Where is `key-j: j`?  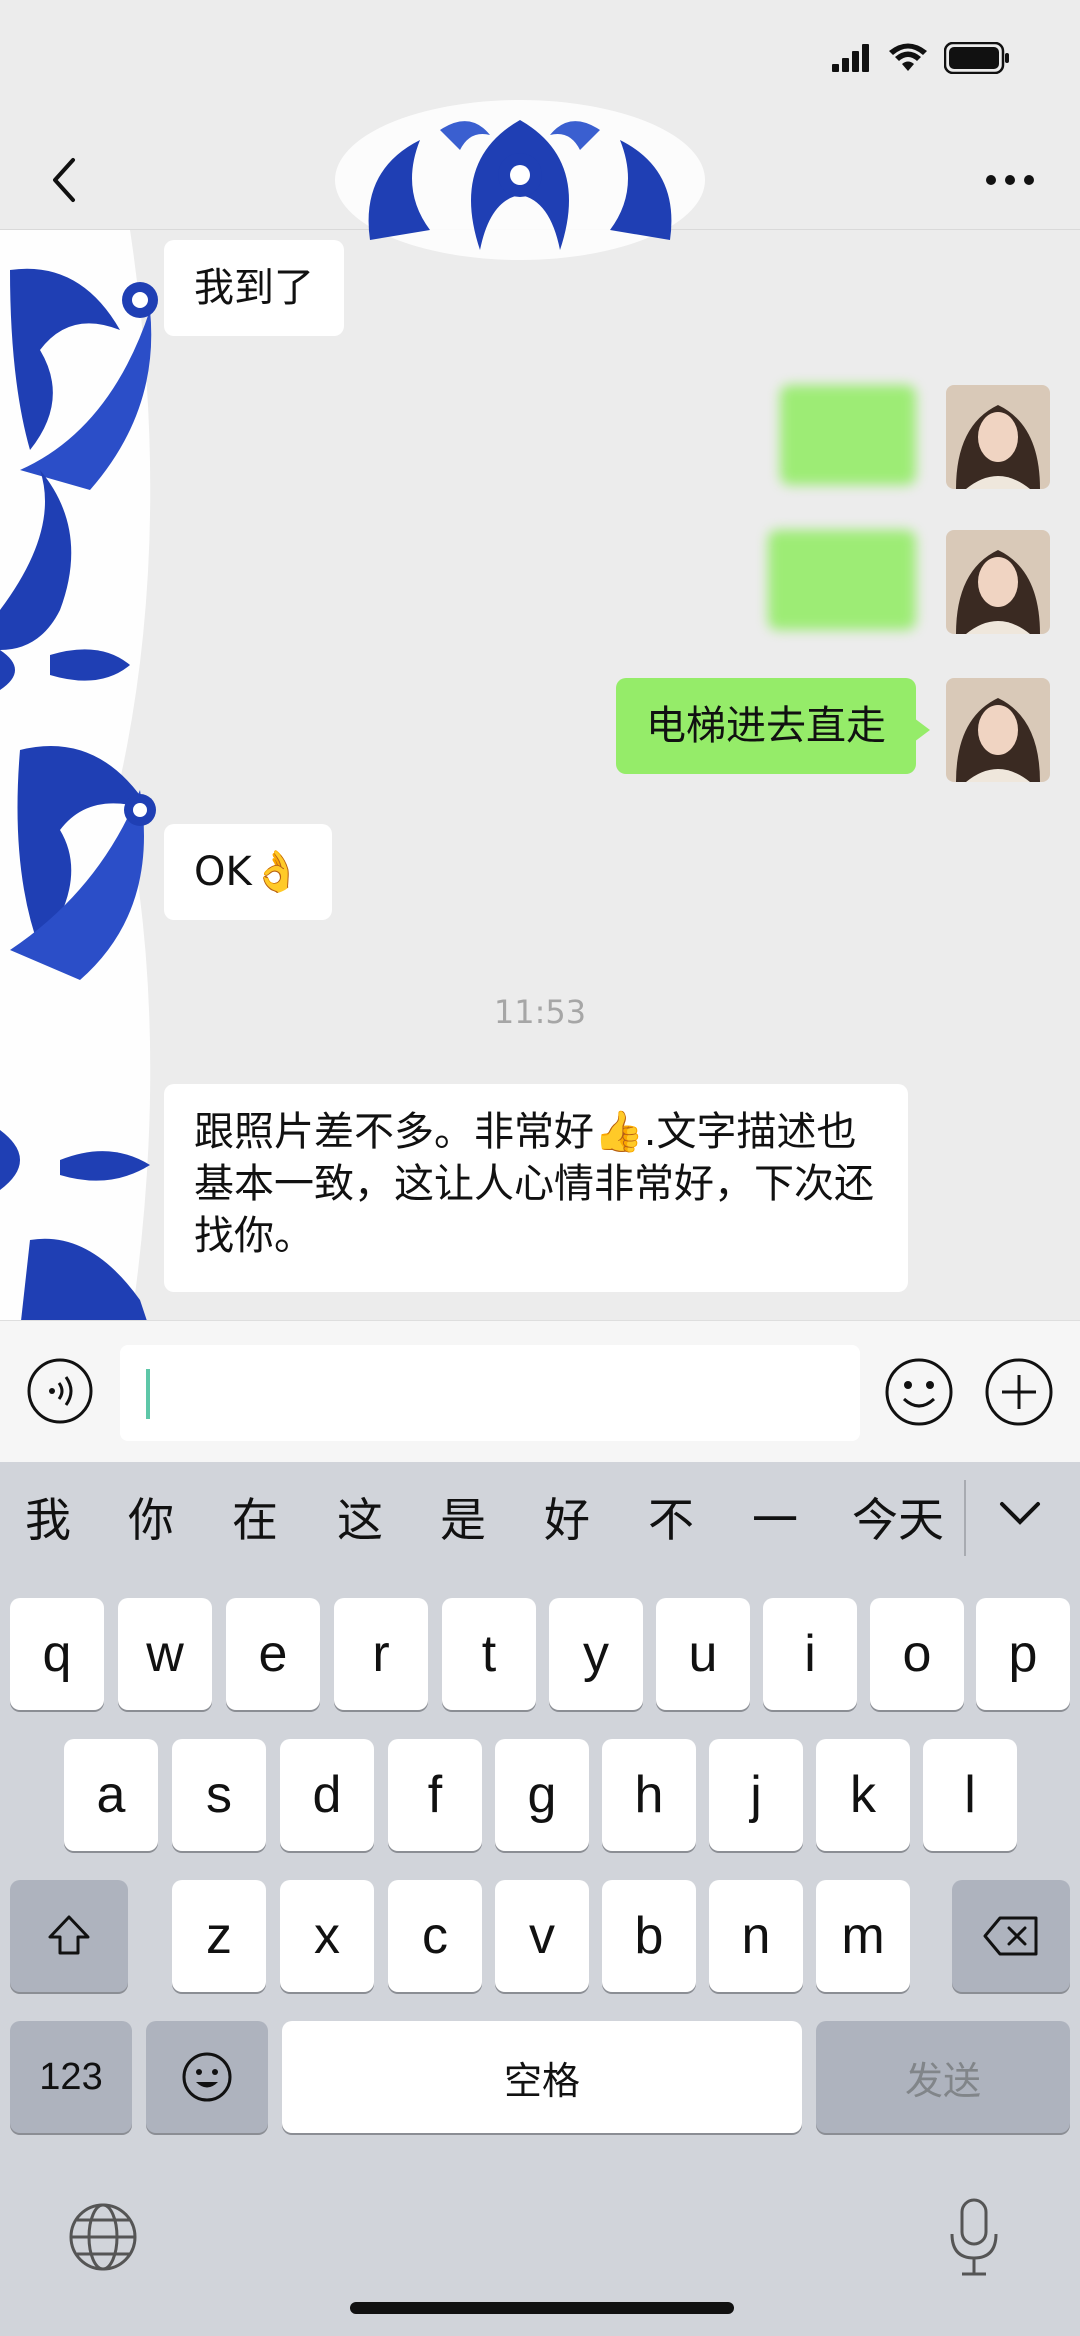 key-j: j is located at coordinates (756, 1795).